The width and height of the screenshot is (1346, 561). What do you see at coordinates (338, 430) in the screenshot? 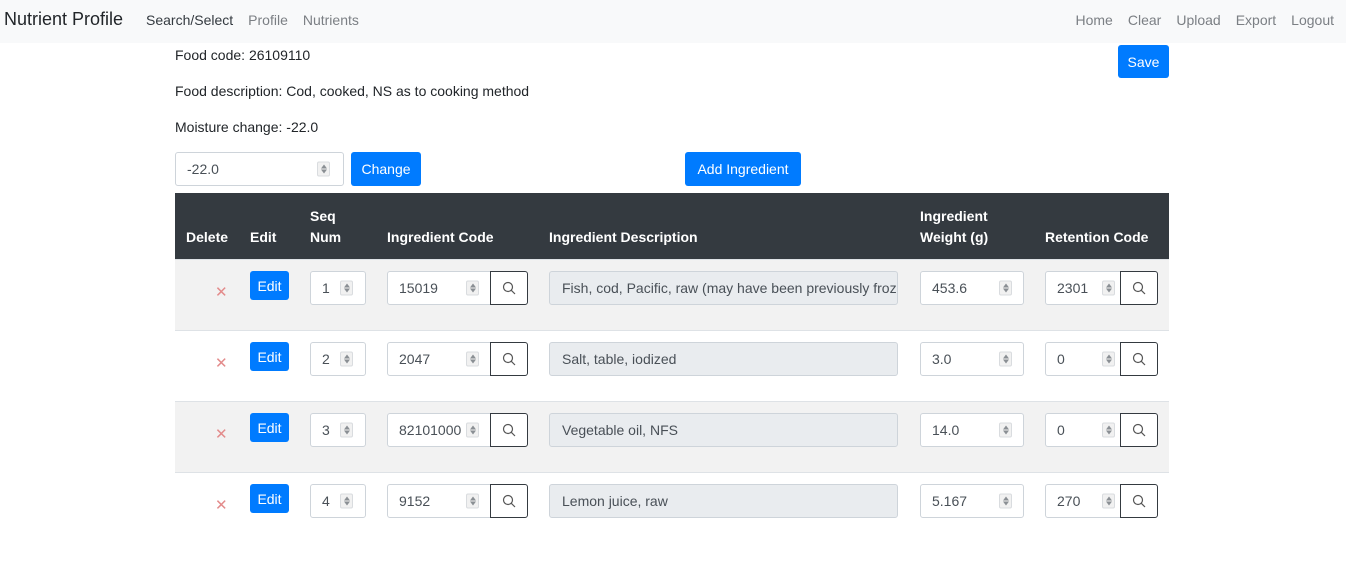
I see `seq-num-input: 3` at bounding box center [338, 430].